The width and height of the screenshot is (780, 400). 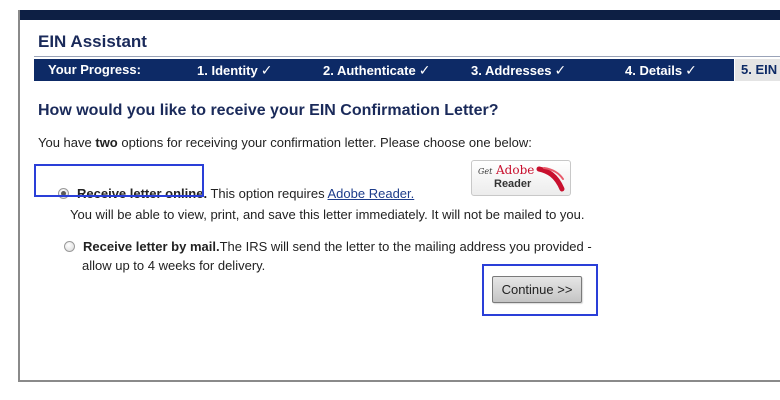 I want to click on adobe-reader-logo-icon, so click(x=550, y=179).